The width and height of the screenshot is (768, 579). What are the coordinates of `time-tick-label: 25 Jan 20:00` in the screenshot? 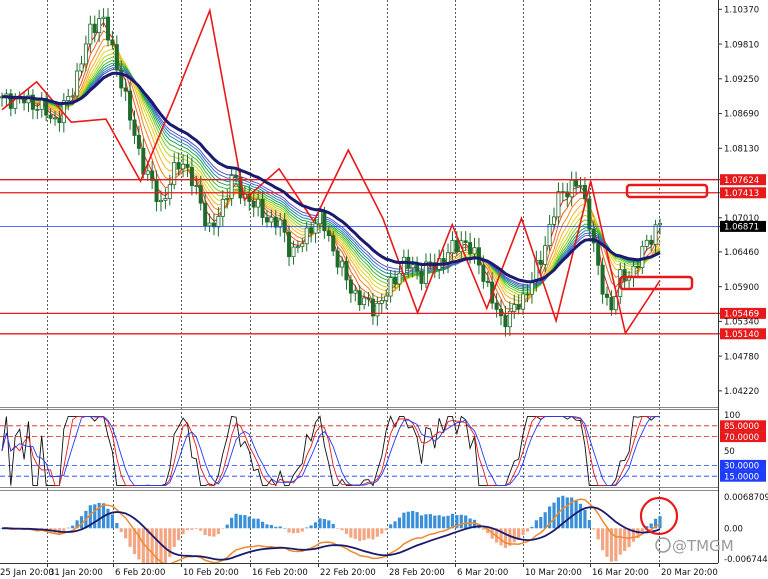 It's located at (27, 573).